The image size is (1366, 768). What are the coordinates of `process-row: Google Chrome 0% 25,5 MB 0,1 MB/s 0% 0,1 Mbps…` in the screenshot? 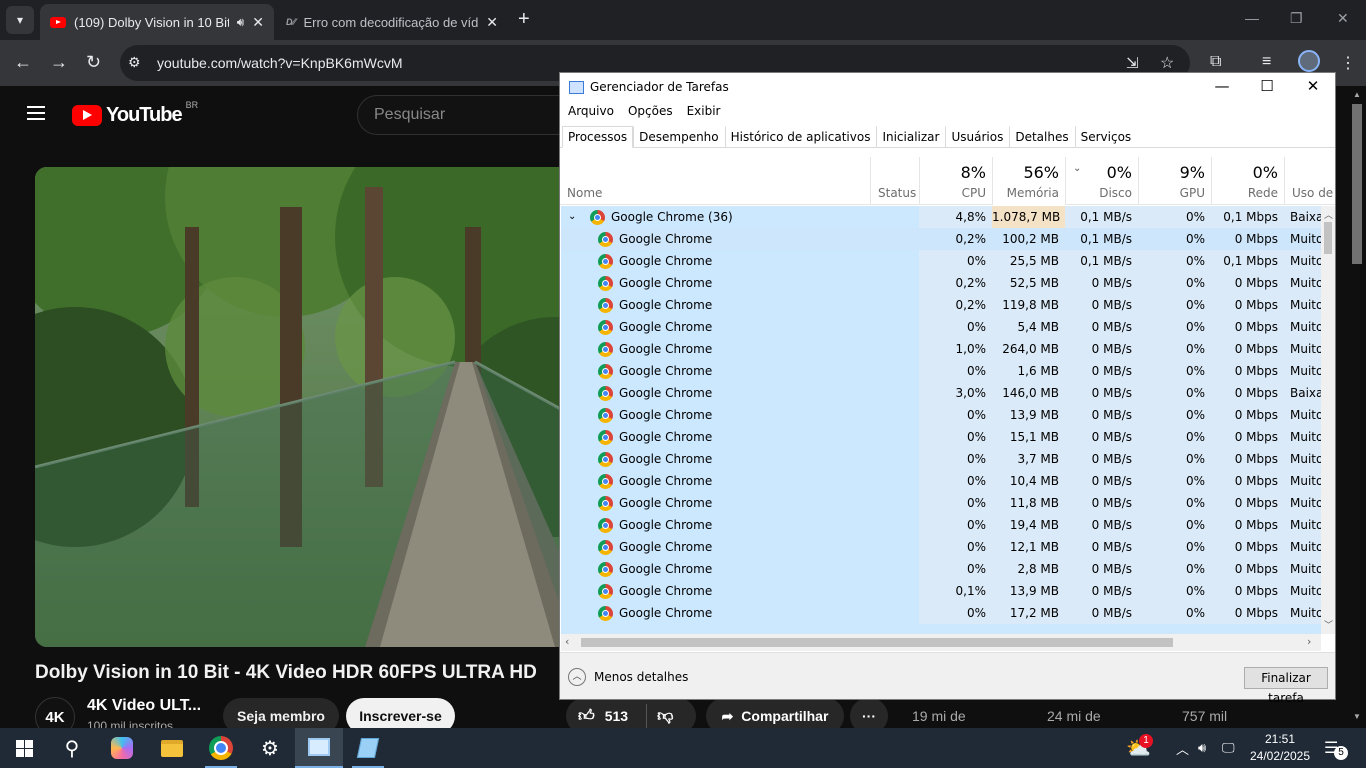 It's located at (941, 261).